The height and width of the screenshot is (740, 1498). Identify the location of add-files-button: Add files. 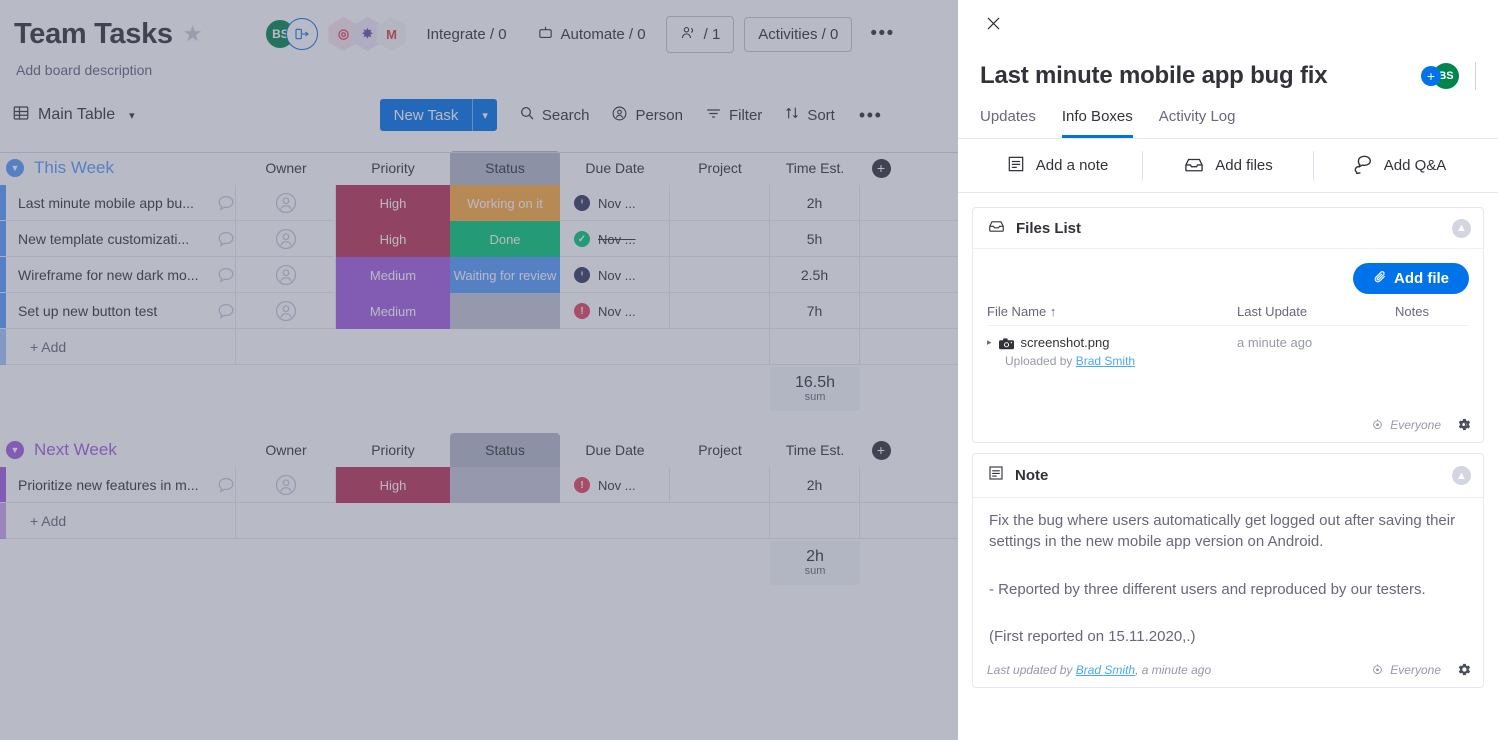
(1228, 166).